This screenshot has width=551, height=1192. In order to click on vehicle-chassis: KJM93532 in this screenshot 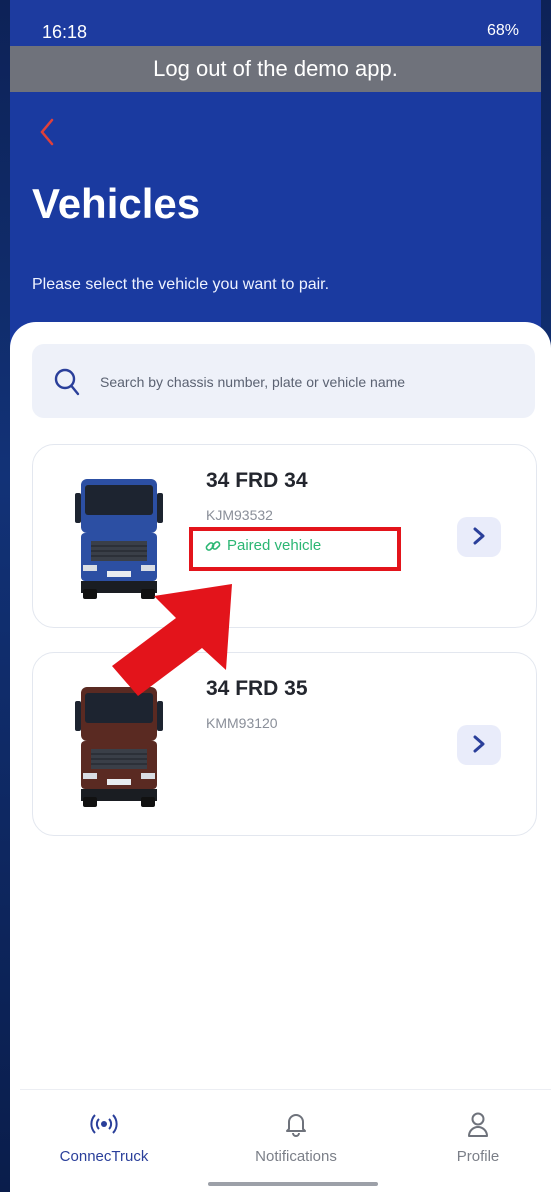, I will do `click(239, 515)`.